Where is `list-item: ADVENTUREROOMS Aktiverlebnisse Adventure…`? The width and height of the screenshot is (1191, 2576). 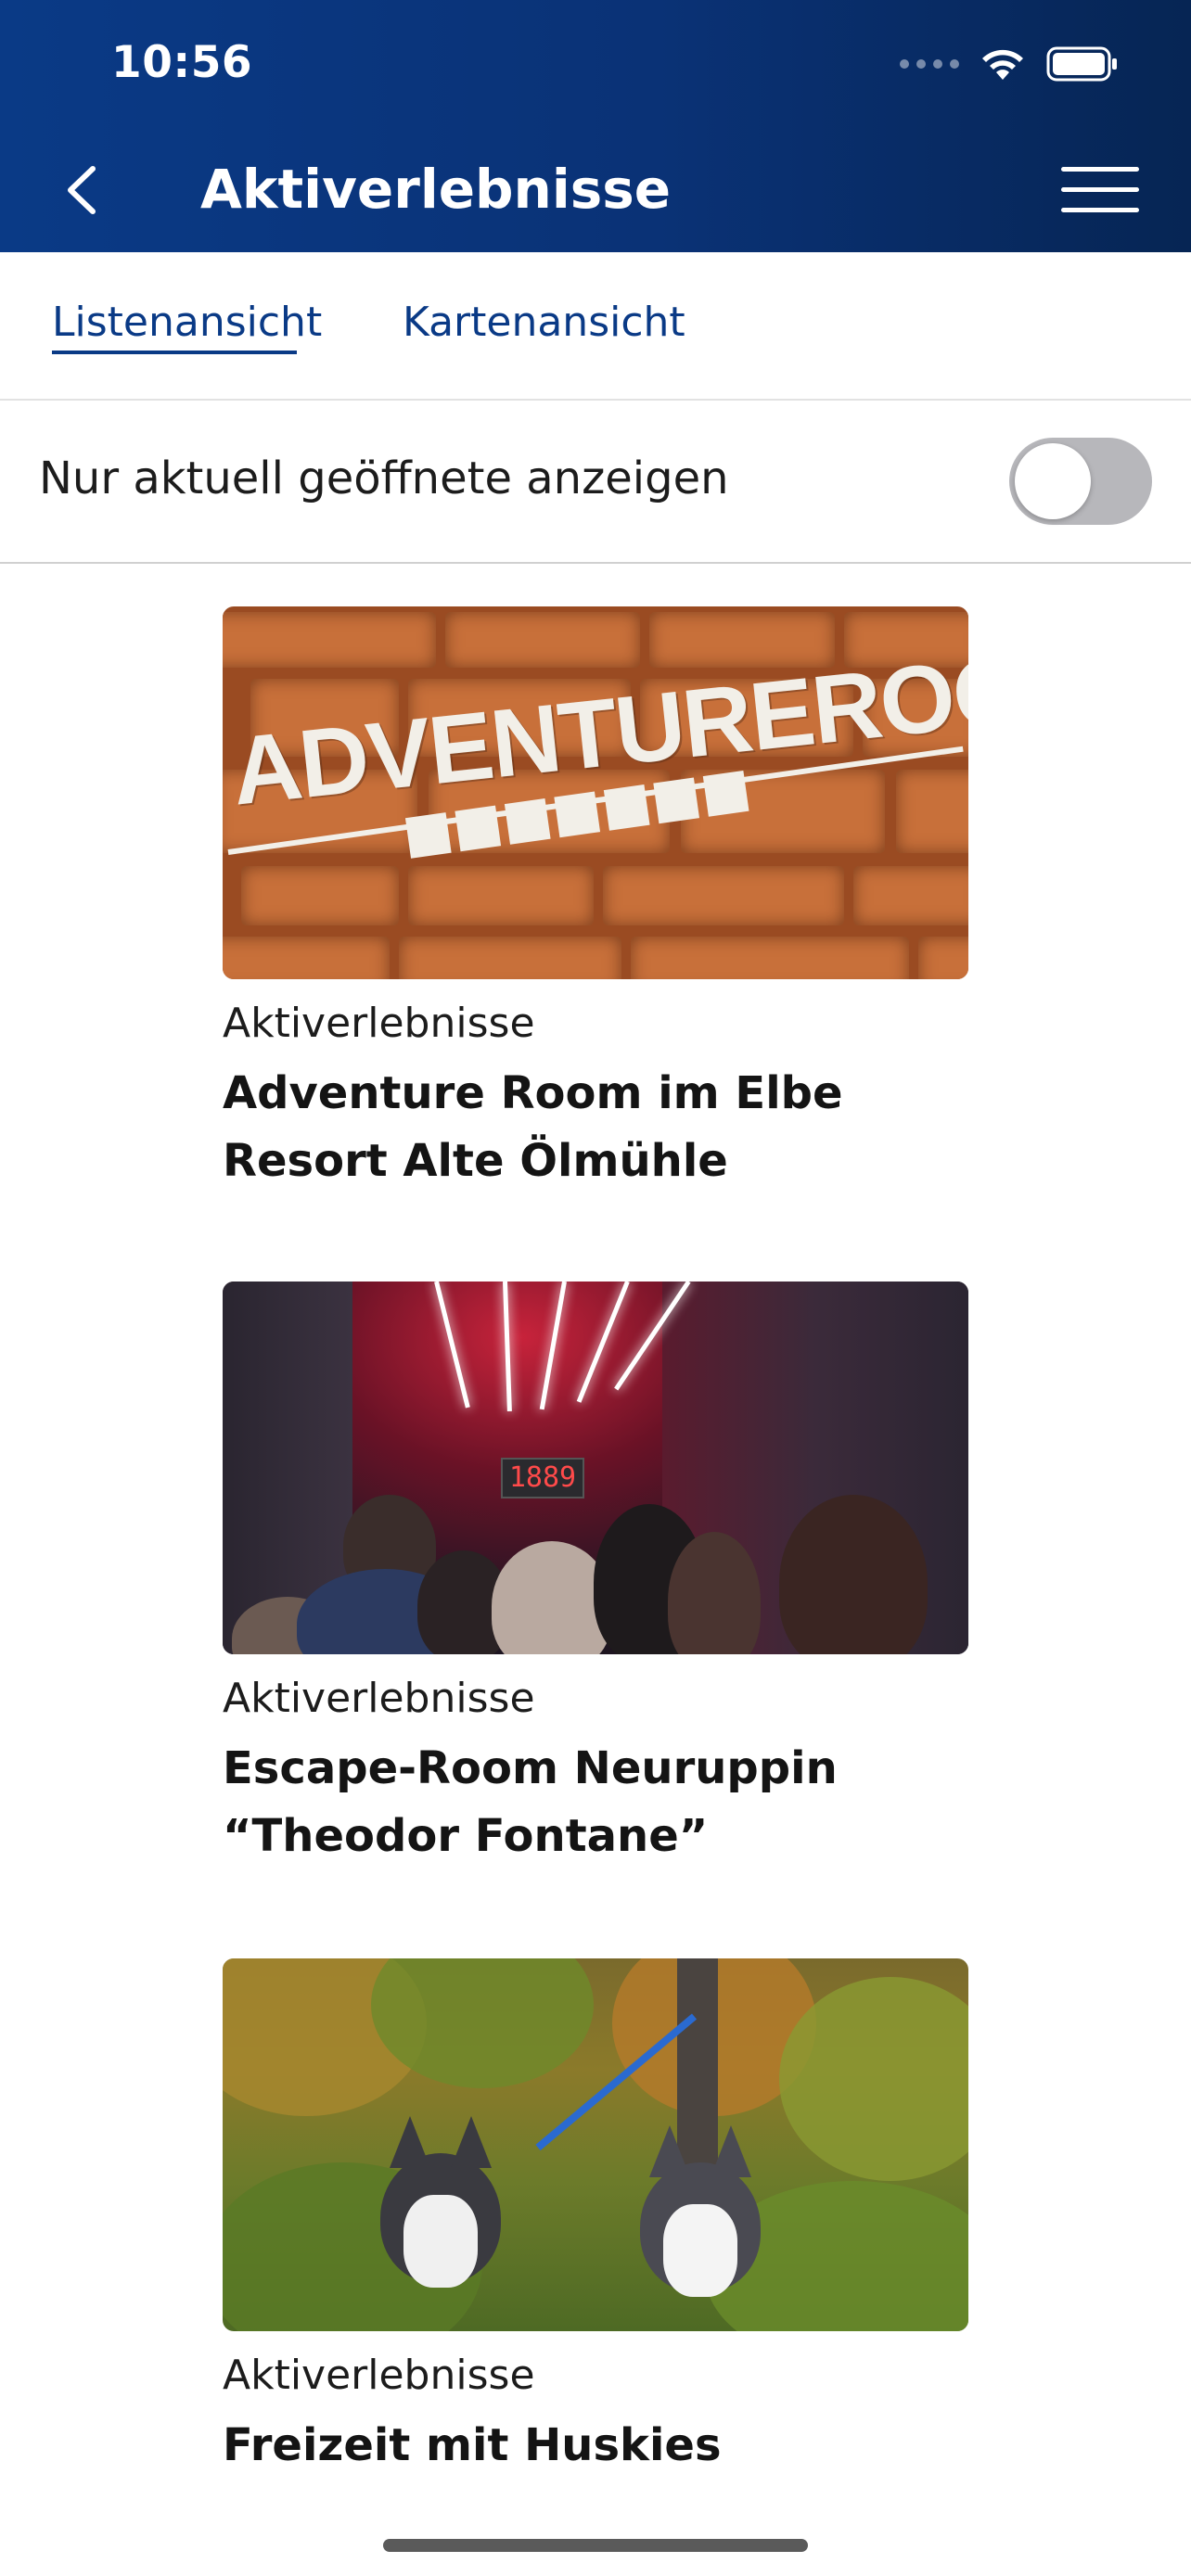 list-item: ADVENTUREROOMS Aktiverlebnisse Adventure… is located at coordinates (595, 900).